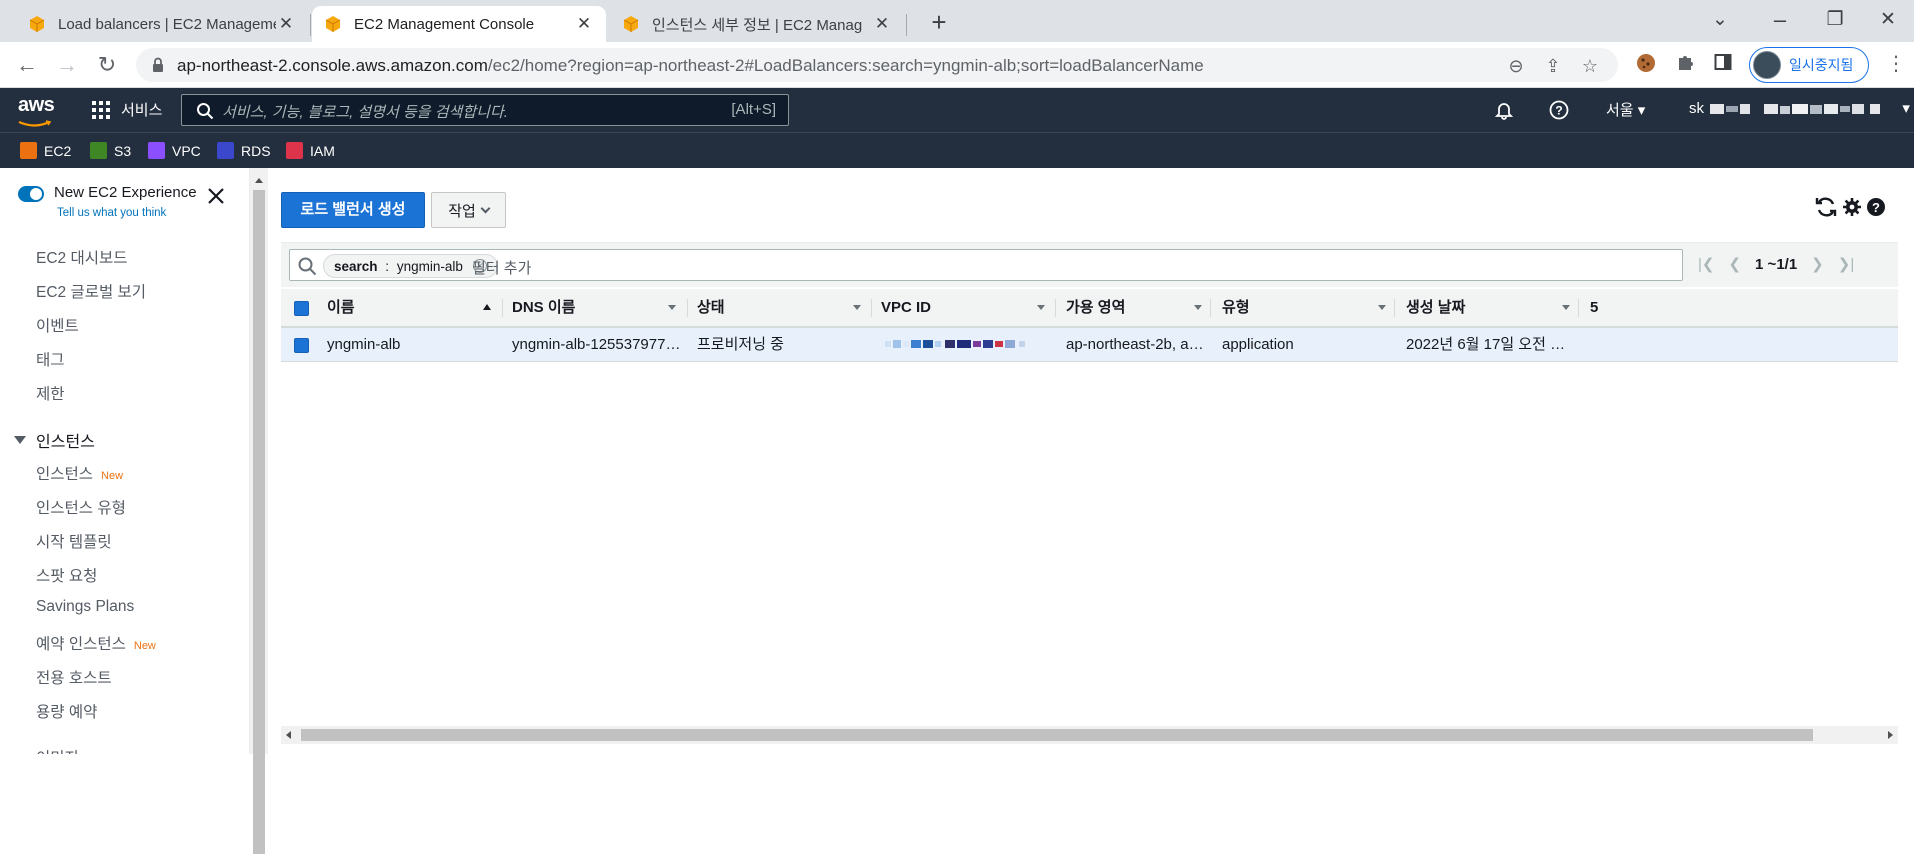  Describe the element at coordinates (955, 344) in the screenshot. I see `redacted-vpc-id` at that location.